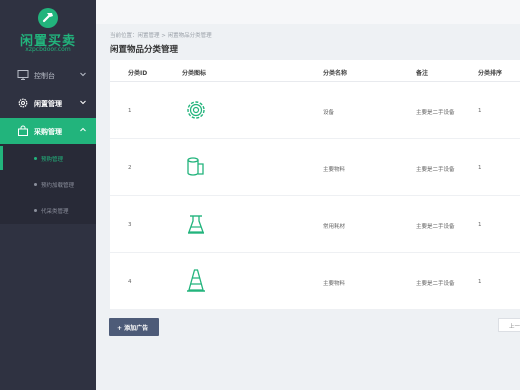 The width and height of the screenshot is (520, 390). Describe the element at coordinates (48, 29) in the screenshot. I see `logo: 闲置买卖 xzpcbdoor.com` at that location.